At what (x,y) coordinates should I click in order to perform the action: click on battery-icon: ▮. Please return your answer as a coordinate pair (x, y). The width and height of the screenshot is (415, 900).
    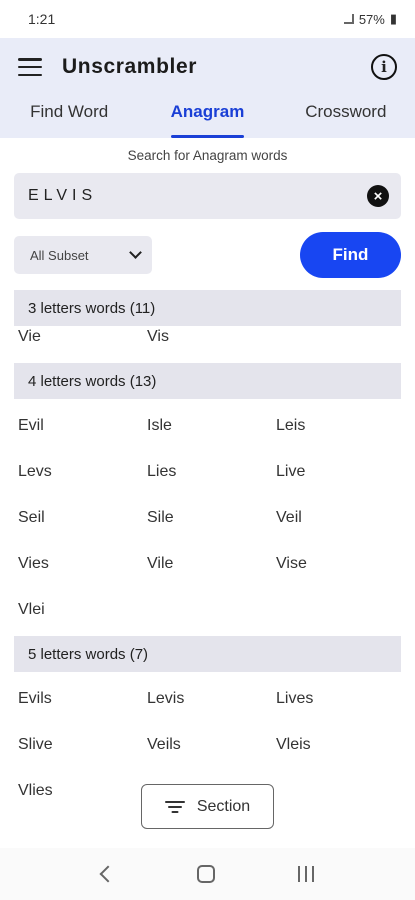
    Looking at the image, I should click on (393, 18).